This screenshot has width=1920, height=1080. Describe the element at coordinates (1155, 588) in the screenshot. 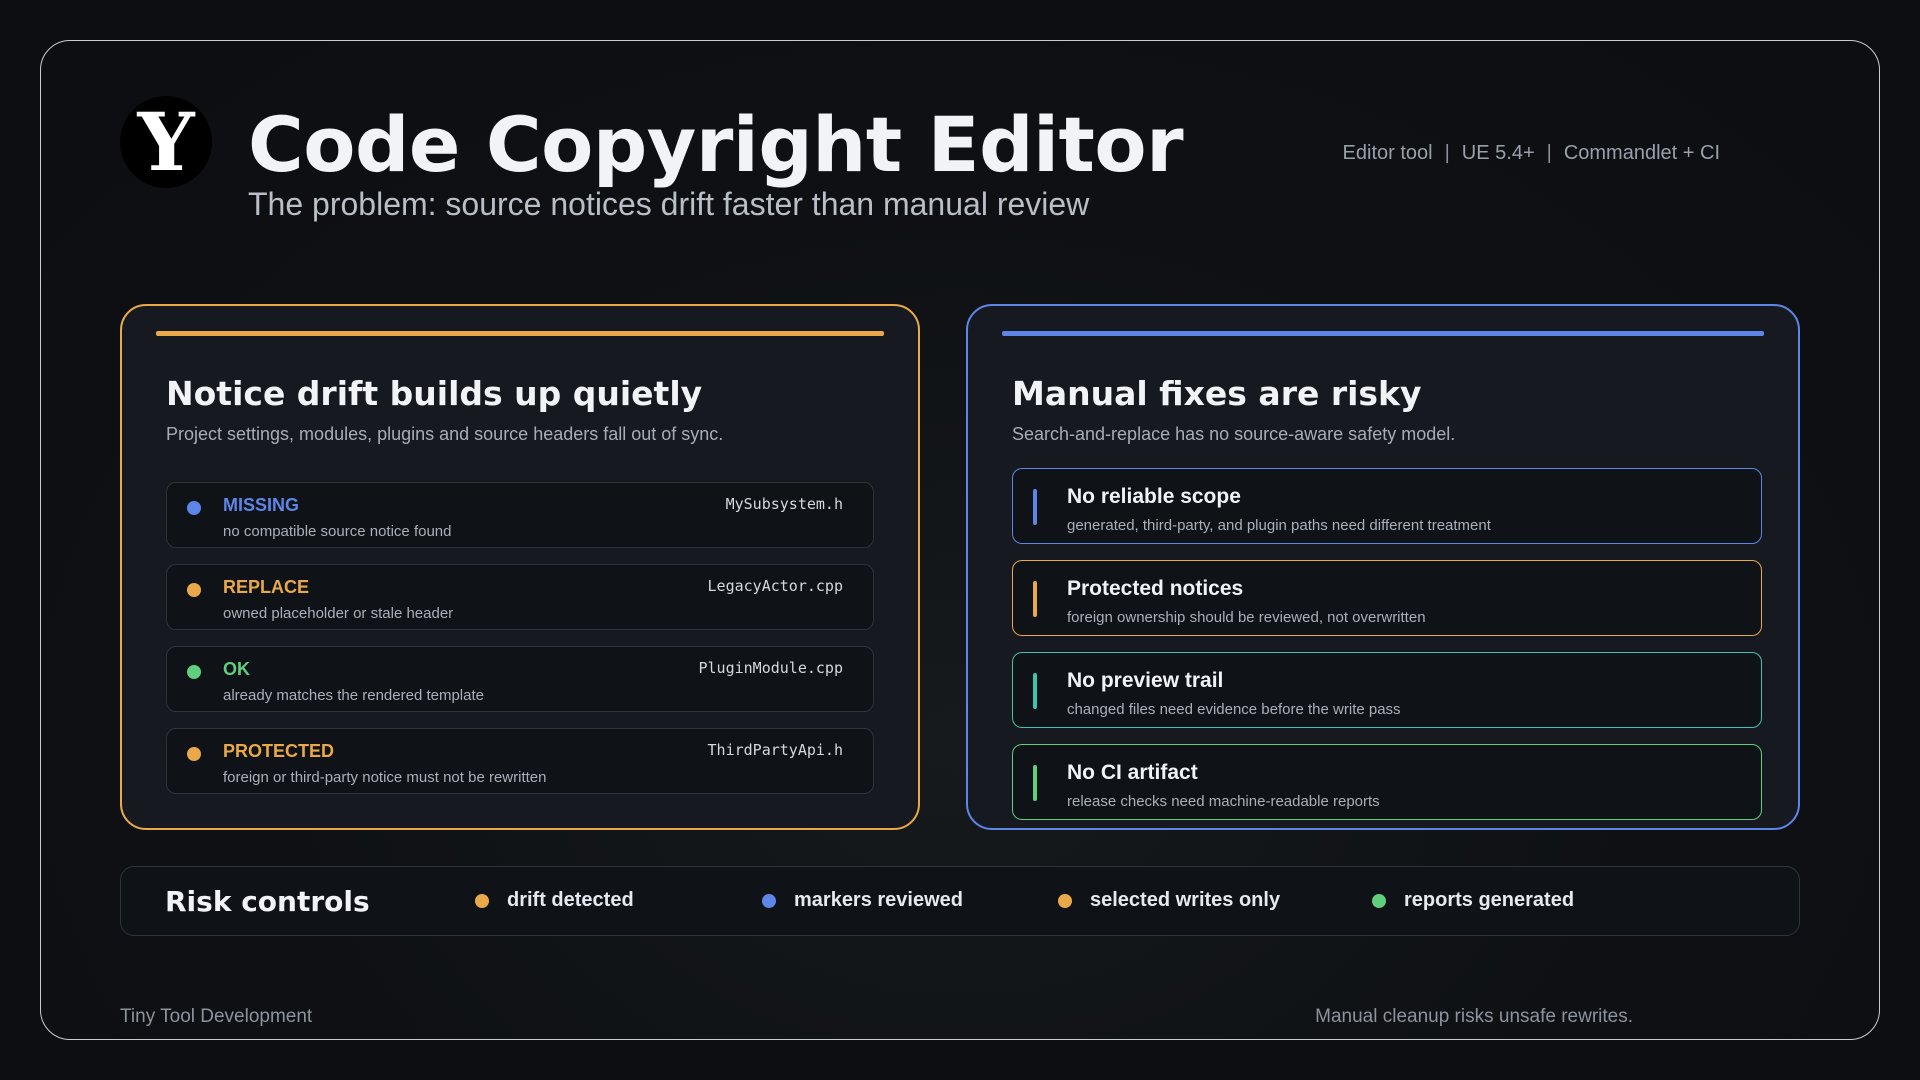

I see `risk-title: Protected notices` at that location.